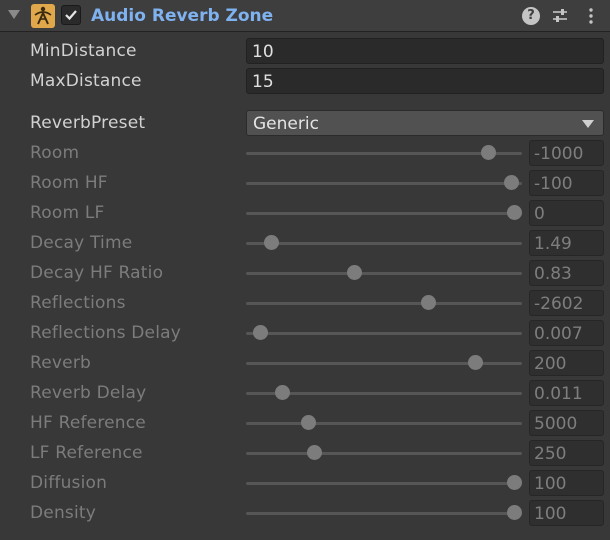  I want to click on min-distance-row: MinDistance 10, so click(305, 51).